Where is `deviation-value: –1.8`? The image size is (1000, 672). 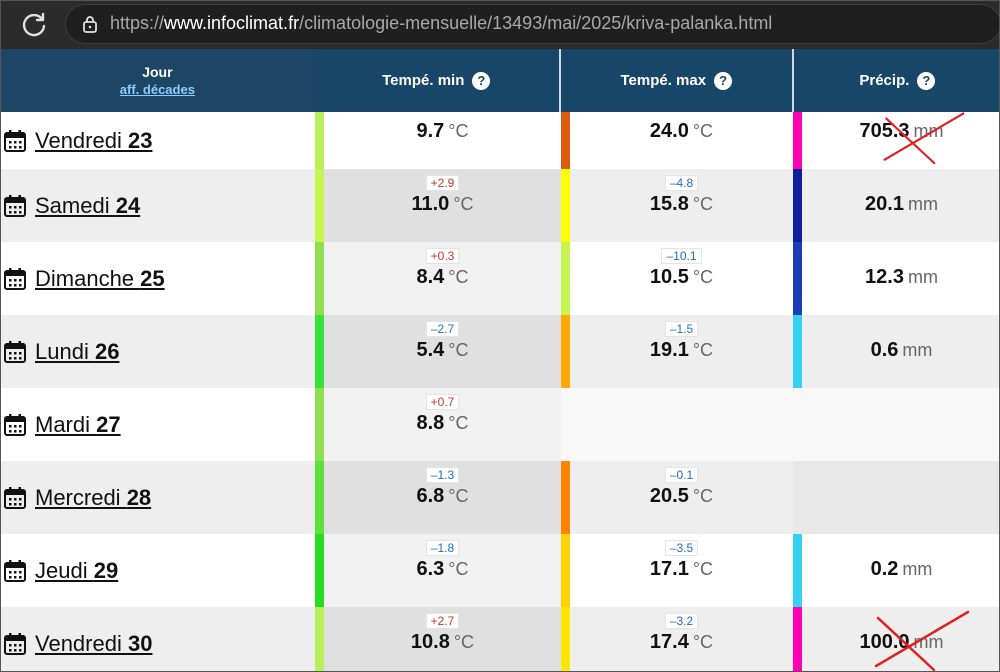
deviation-value: –1.8 is located at coordinates (442, 548).